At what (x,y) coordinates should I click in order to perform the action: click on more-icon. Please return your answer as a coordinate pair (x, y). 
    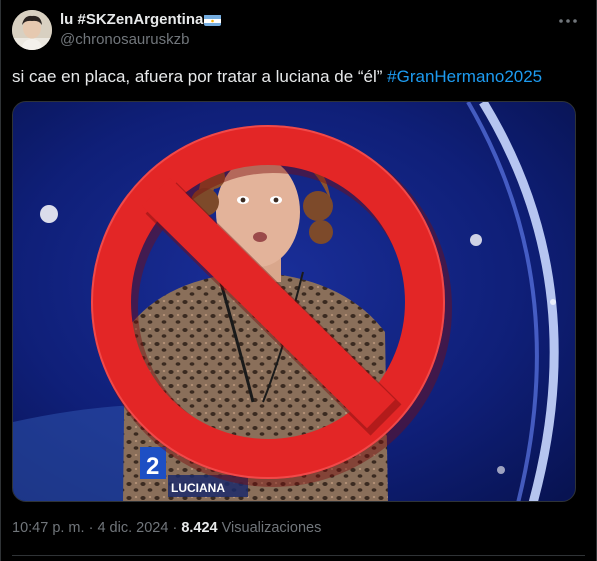
    Looking at the image, I should click on (568, 21).